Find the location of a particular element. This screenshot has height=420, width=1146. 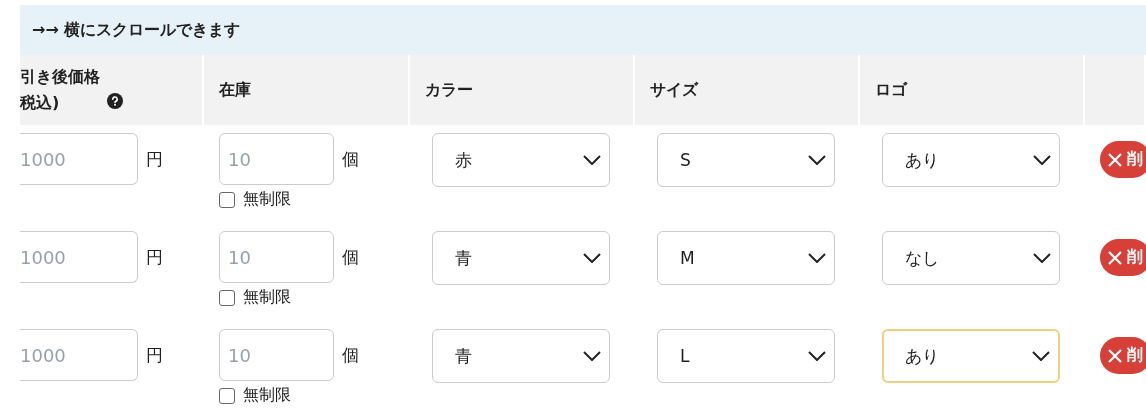

notice-text: →→ 横にスクロールできます is located at coordinates (583, 30).